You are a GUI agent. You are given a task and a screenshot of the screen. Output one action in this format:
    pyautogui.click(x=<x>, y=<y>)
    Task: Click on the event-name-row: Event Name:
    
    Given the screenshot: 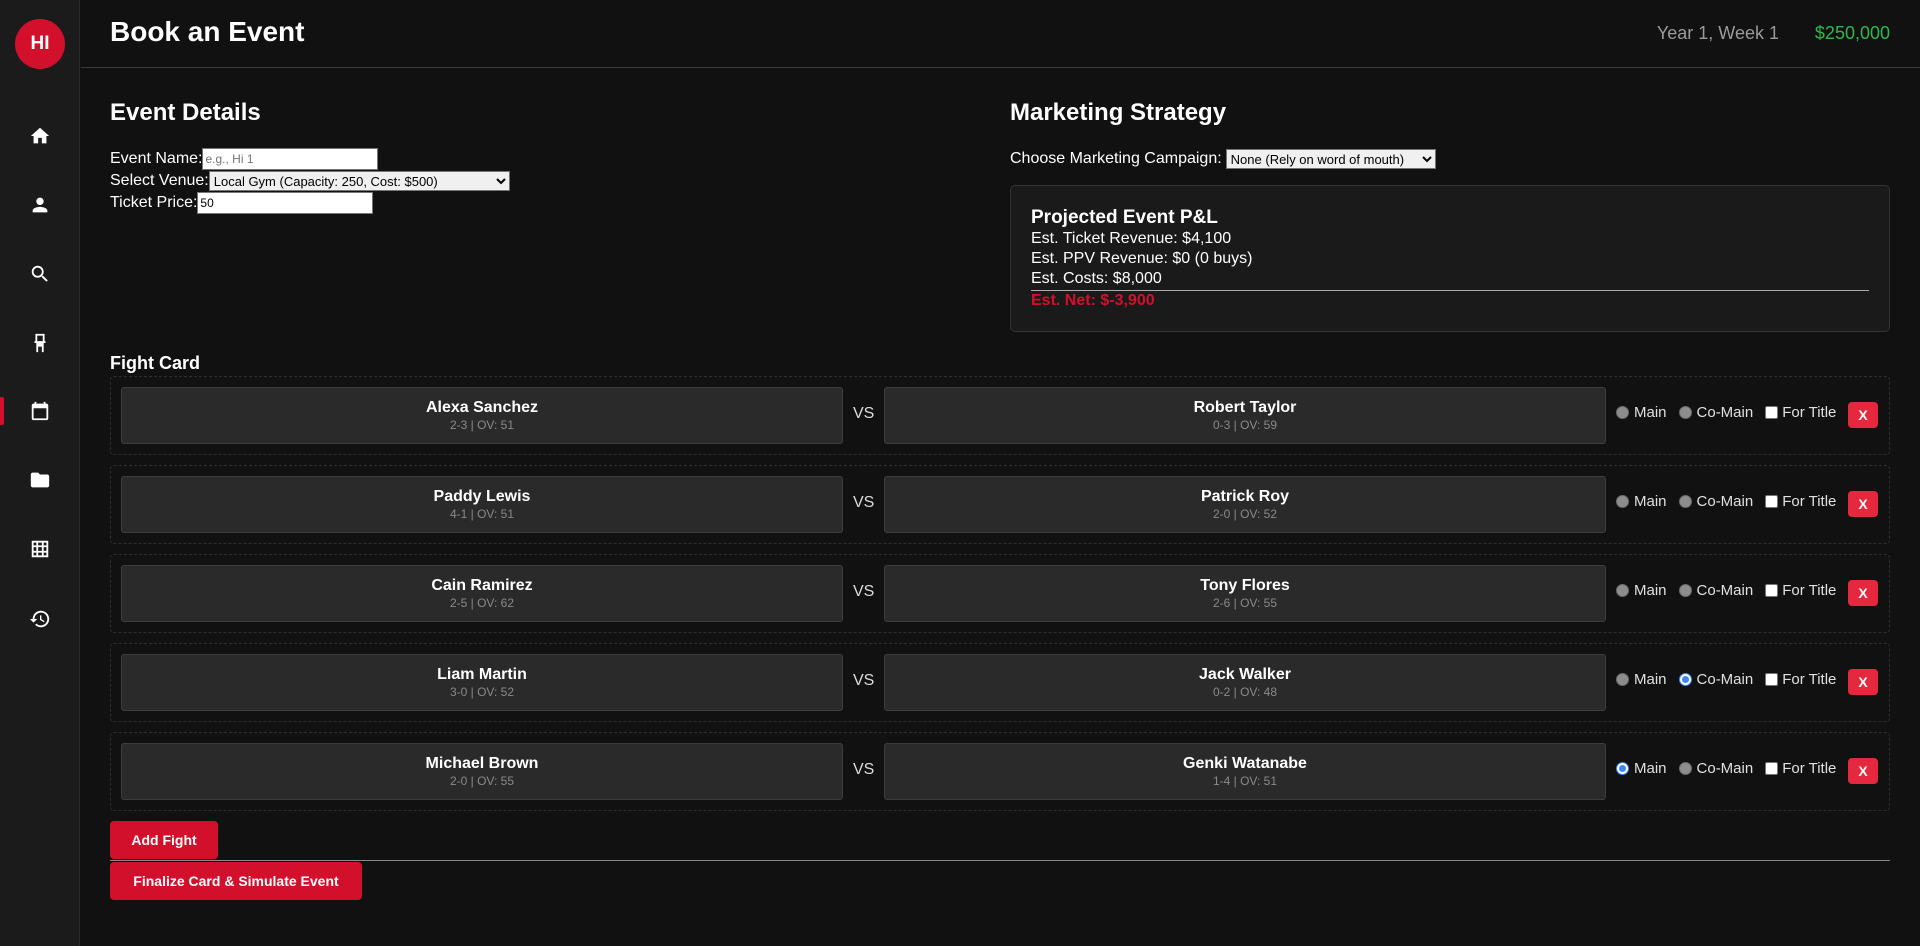 What is the action you would take?
    pyautogui.click(x=244, y=159)
    